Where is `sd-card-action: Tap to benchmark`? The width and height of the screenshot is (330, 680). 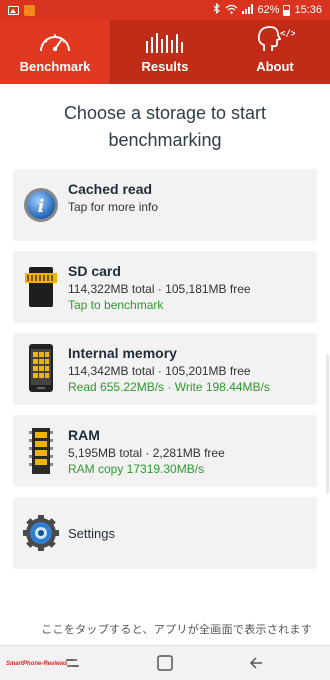
sd-card-action: Tap to benchmark is located at coordinates (116, 305).